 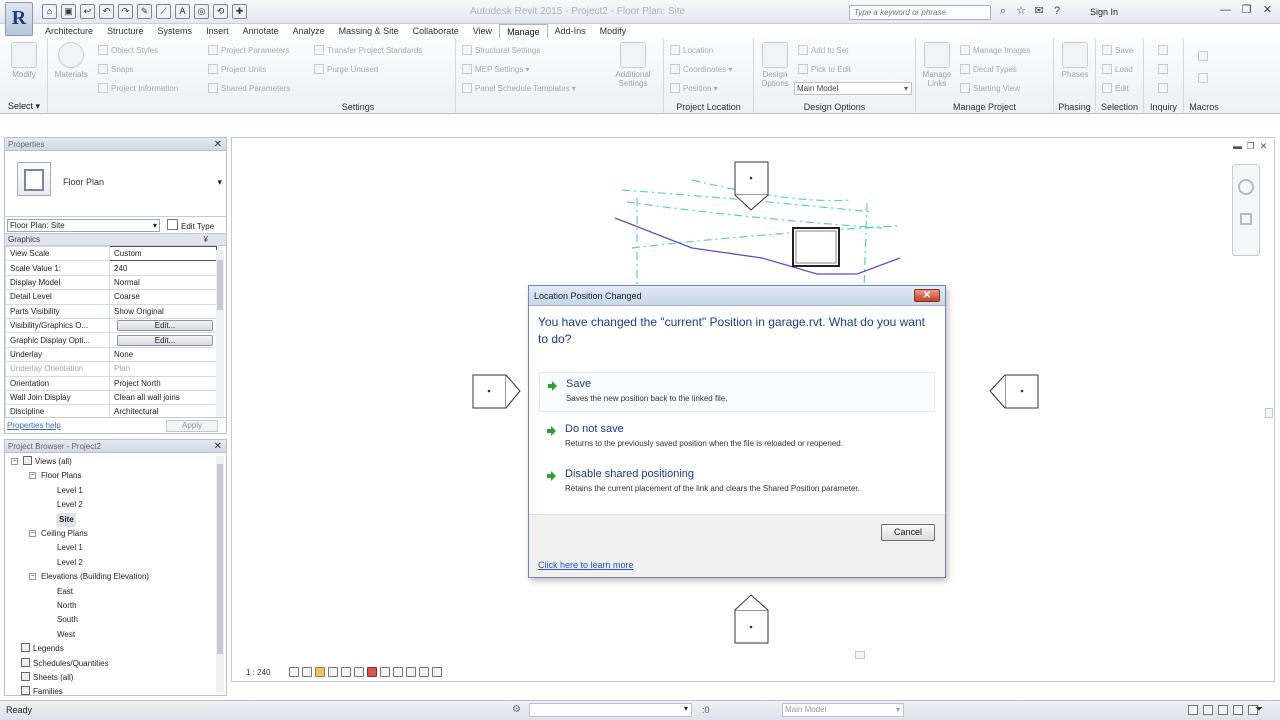 I want to click on maximize-icon: ❐, so click(x=1246, y=10).